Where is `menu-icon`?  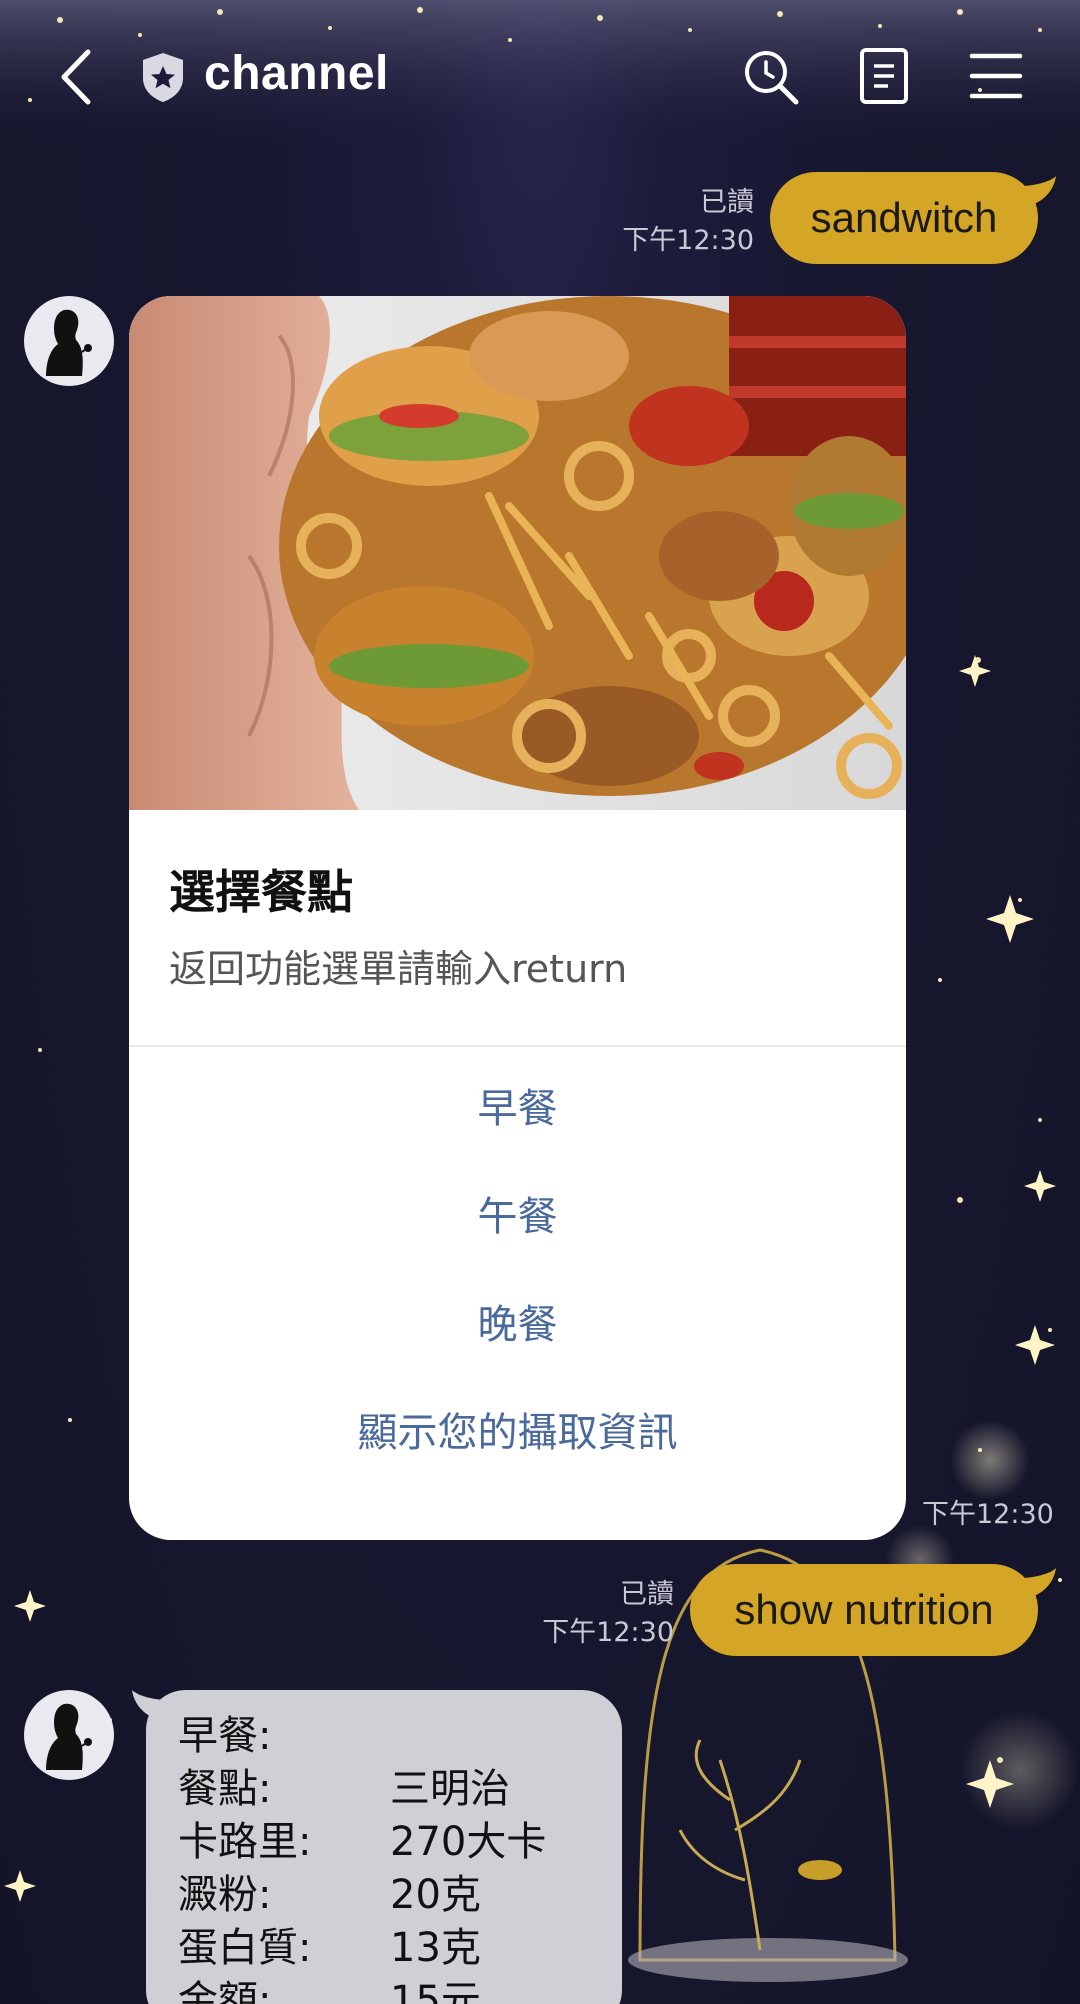 menu-icon is located at coordinates (996, 76).